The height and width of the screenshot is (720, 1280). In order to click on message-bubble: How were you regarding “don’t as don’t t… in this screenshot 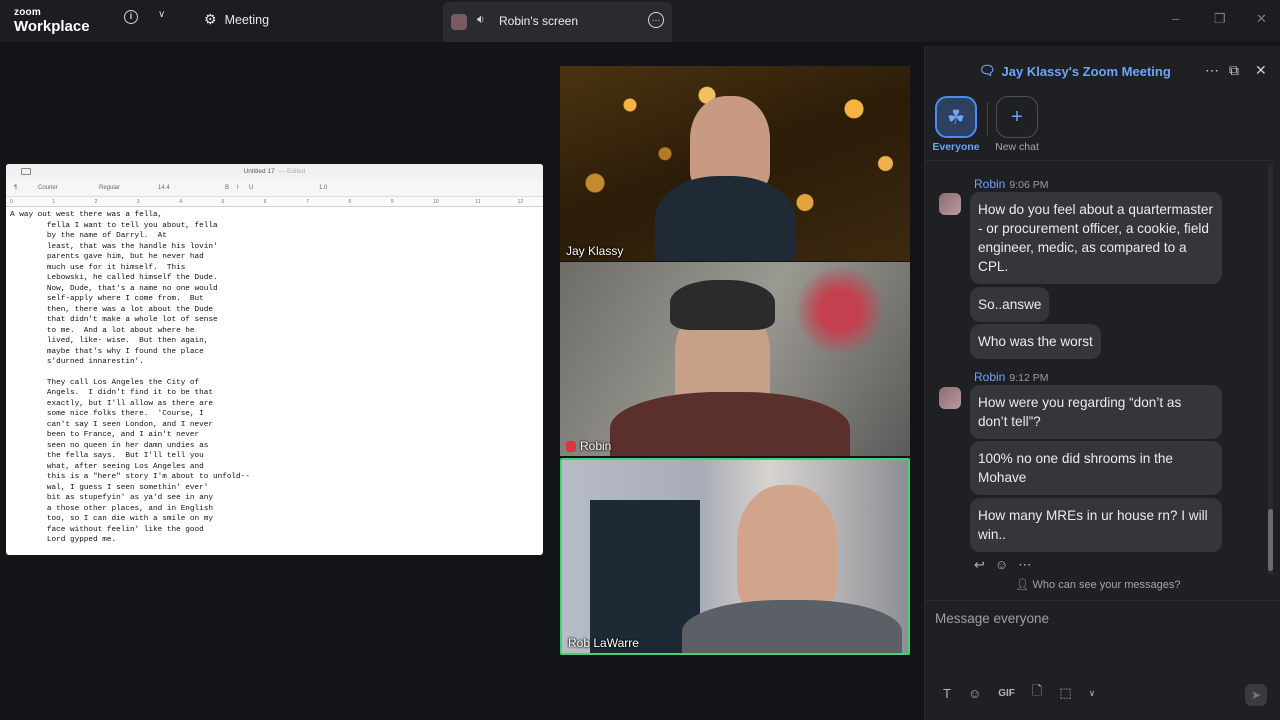, I will do `click(1096, 412)`.